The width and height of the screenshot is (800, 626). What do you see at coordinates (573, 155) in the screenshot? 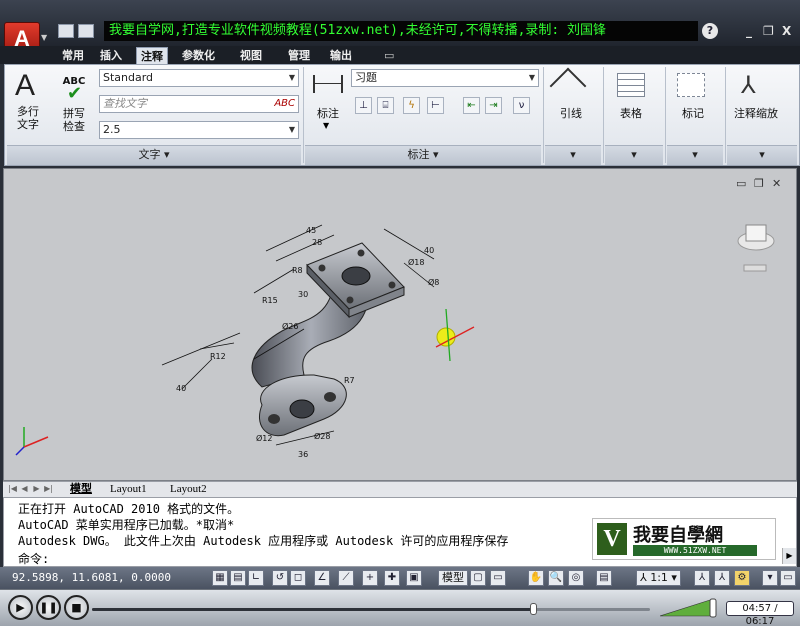
I see `leader-panel-footer: ▾` at bounding box center [573, 155].